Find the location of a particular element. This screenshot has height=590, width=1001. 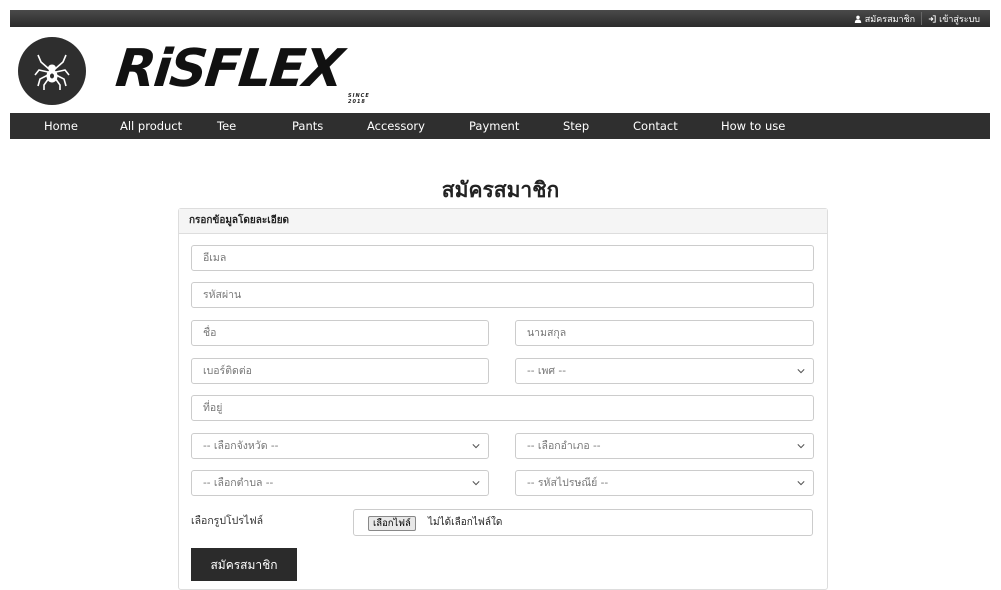

register-submit-button: สมัครสมาชิก is located at coordinates (244, 564).